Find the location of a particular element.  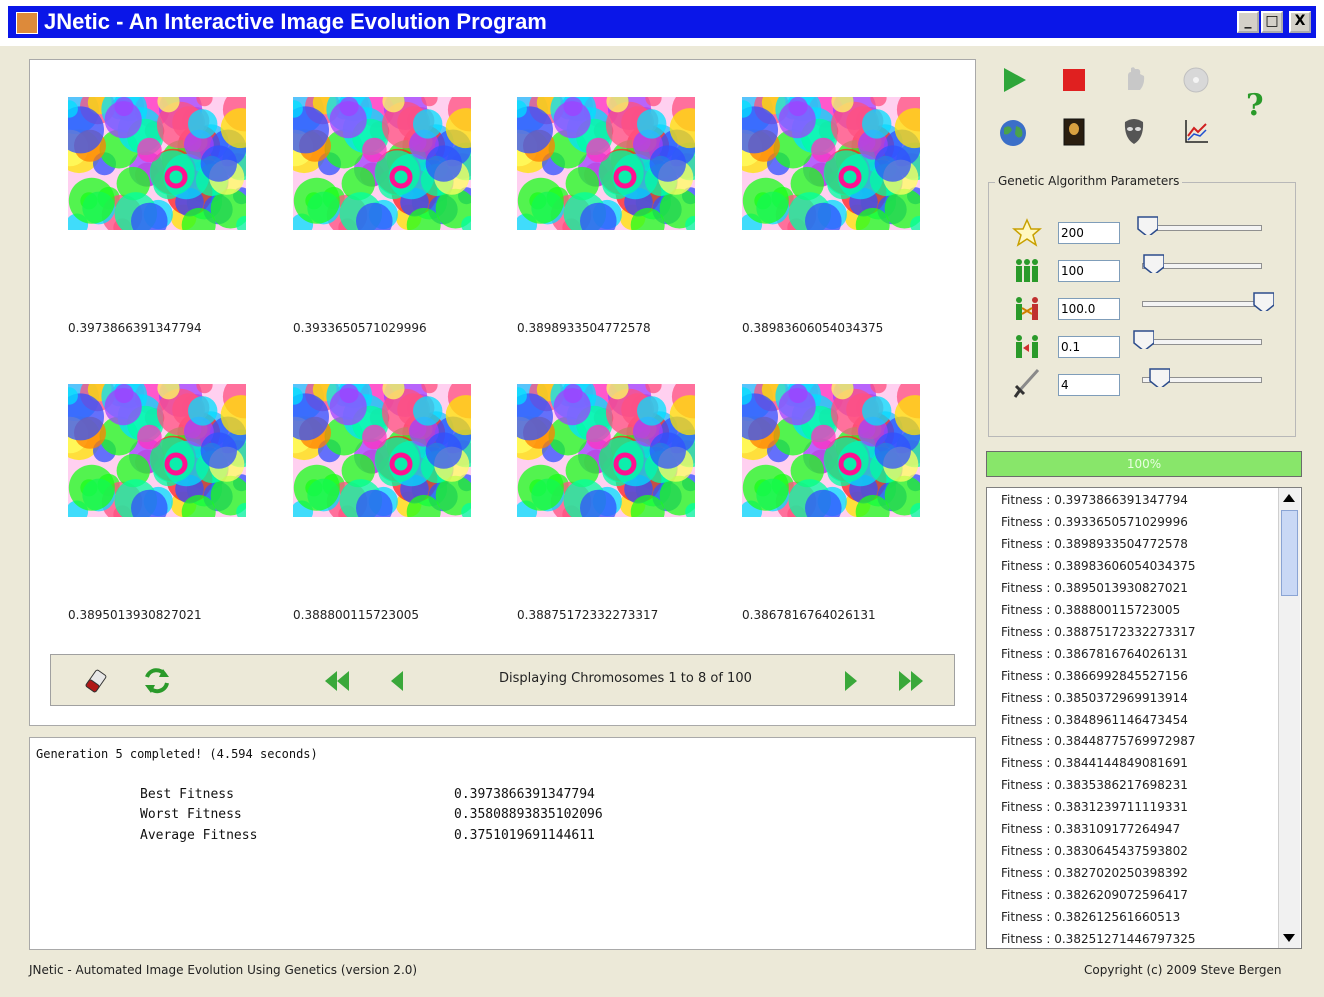

population-icon is located at coordinates (1027, 270).